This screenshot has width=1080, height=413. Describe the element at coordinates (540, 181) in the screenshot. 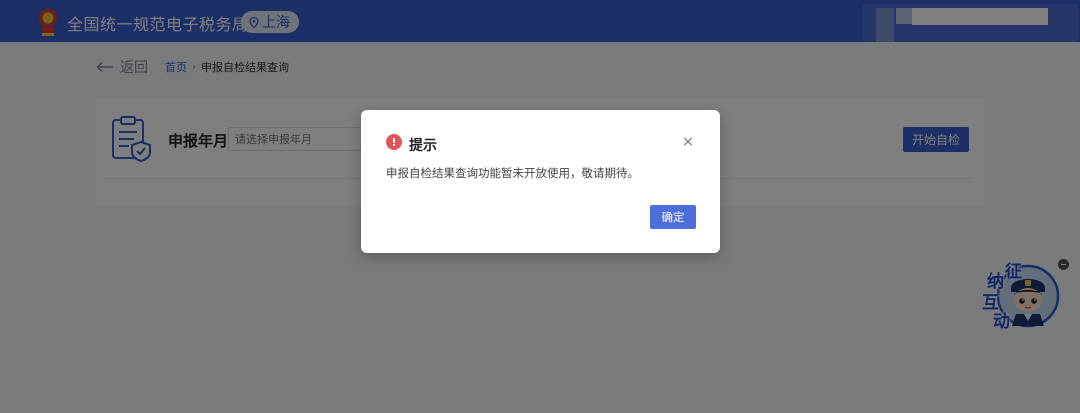

I see `notice-dialog: ! 提示 × 申报自检结果查询功能暂未开放使用，敬请期待。 确定` at that location.